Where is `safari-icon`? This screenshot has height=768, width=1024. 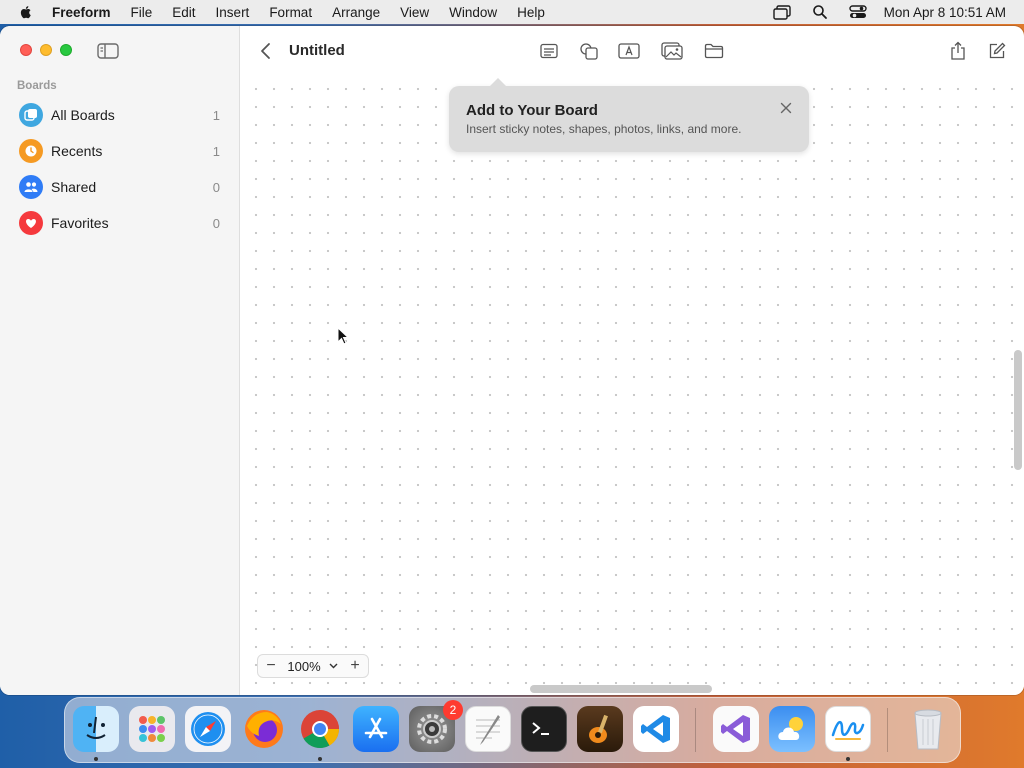
safari-icon is located at coordinates (208, 729).